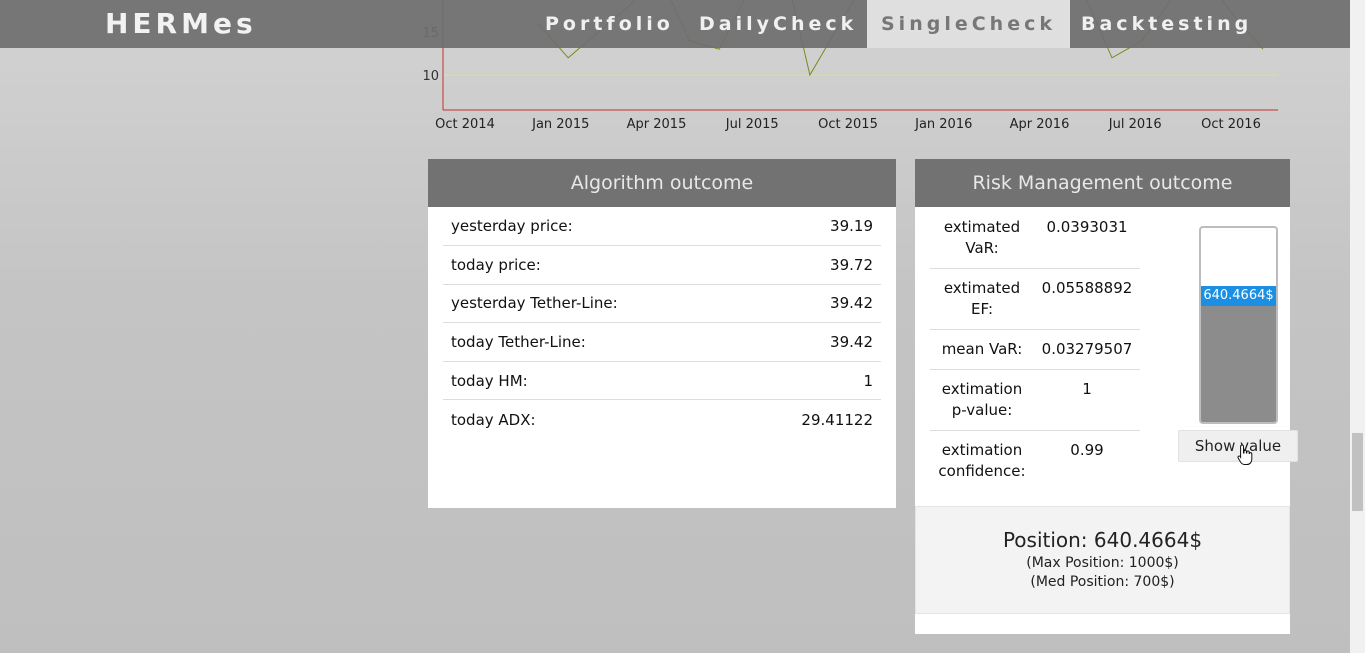  Describe the element at coordinates (662, 419) in the screenshot. I see `algorithm-row: today ADX: 29.41122` at that location.